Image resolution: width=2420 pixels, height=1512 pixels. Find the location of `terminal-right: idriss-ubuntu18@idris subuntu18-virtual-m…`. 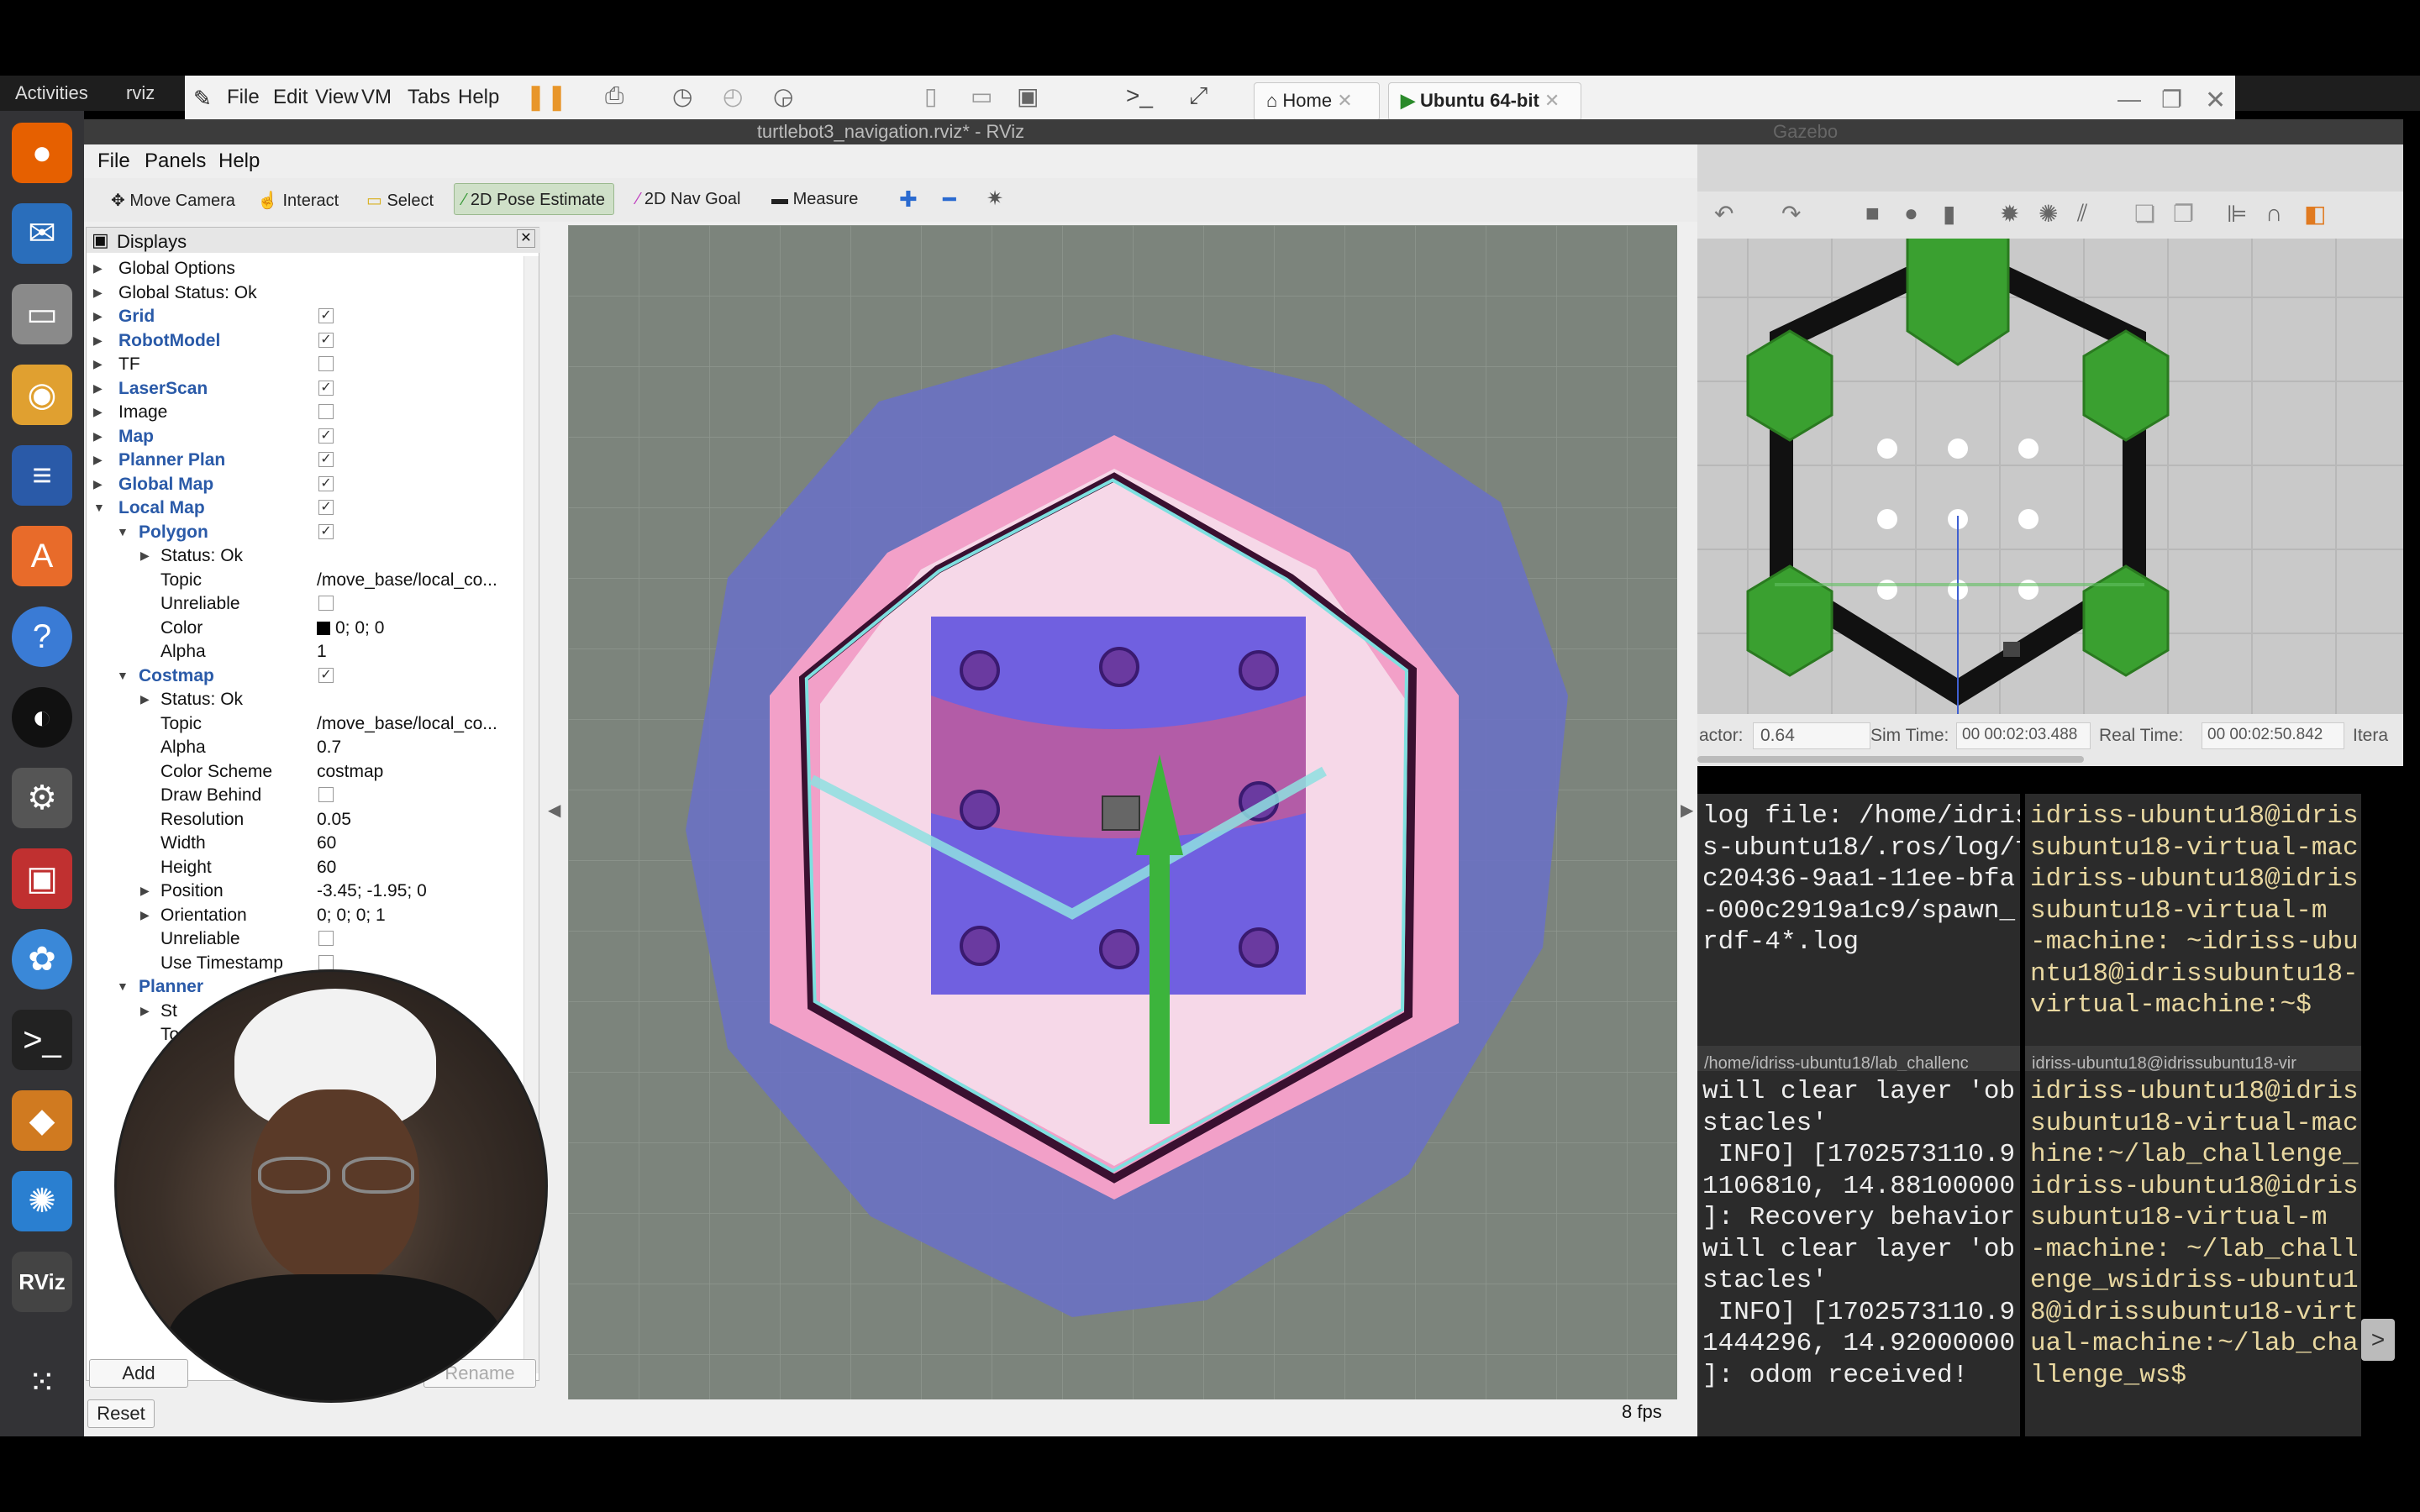

terminal-right: idriss-ubuntu18@idris subuntu18-virtual-m… is located at coordinates (2193, 1115).